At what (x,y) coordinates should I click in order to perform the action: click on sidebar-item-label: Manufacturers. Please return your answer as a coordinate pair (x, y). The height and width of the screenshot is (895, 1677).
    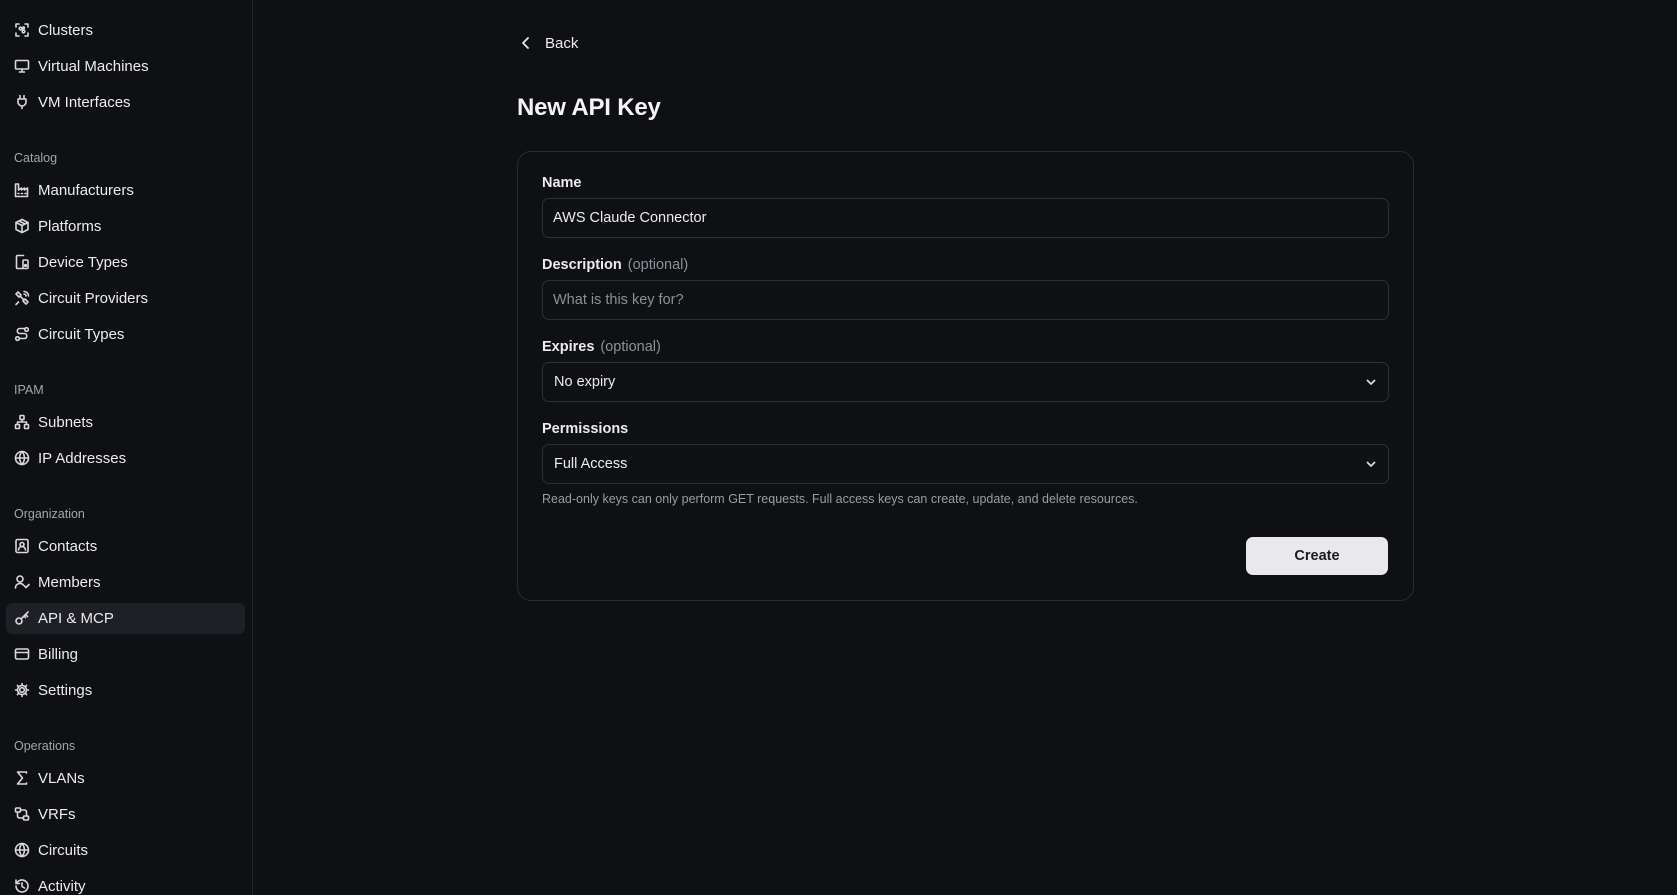
    Looking at the image, I should click on (86, 190).